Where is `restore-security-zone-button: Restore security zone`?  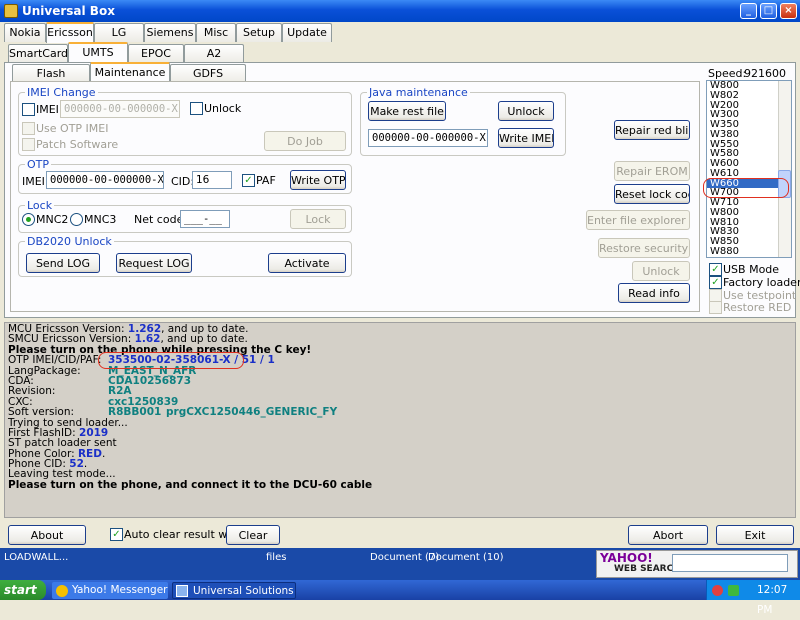 restore-security-zone-button: Restore security zone is located at coordinates (644, 248).